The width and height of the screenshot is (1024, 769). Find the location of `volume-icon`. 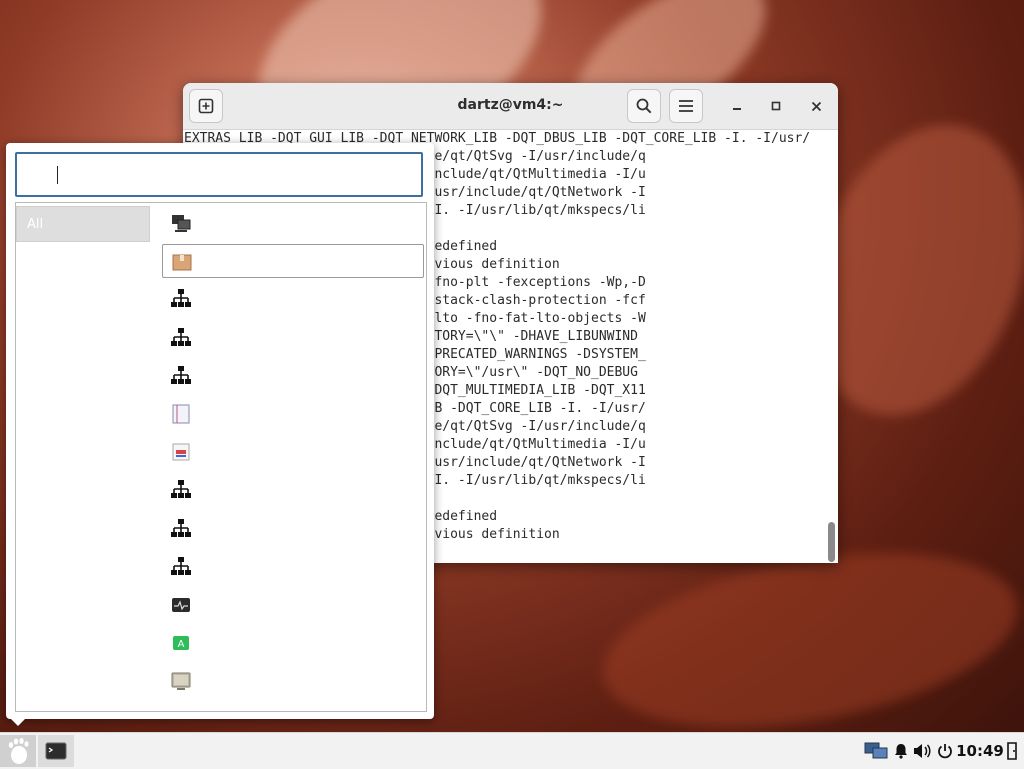

volume-icon is located at coordinates (922, 751).